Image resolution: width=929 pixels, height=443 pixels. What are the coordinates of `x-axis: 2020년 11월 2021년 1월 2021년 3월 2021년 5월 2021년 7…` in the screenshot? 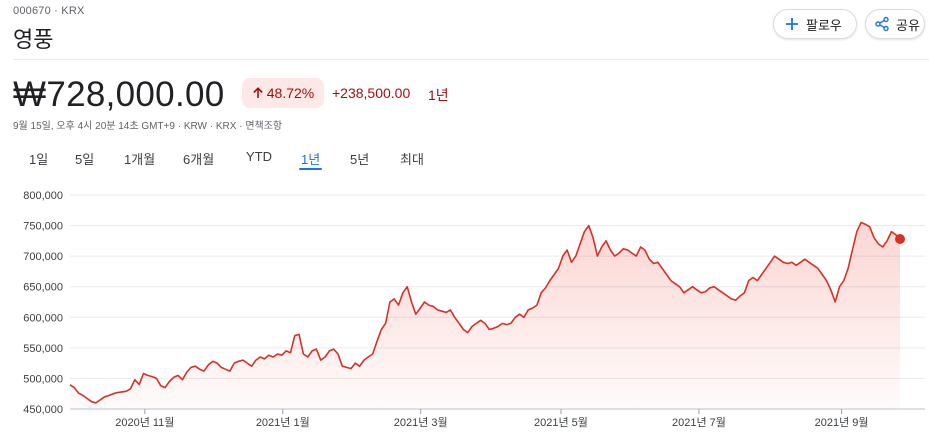 It's located at (497, 418).